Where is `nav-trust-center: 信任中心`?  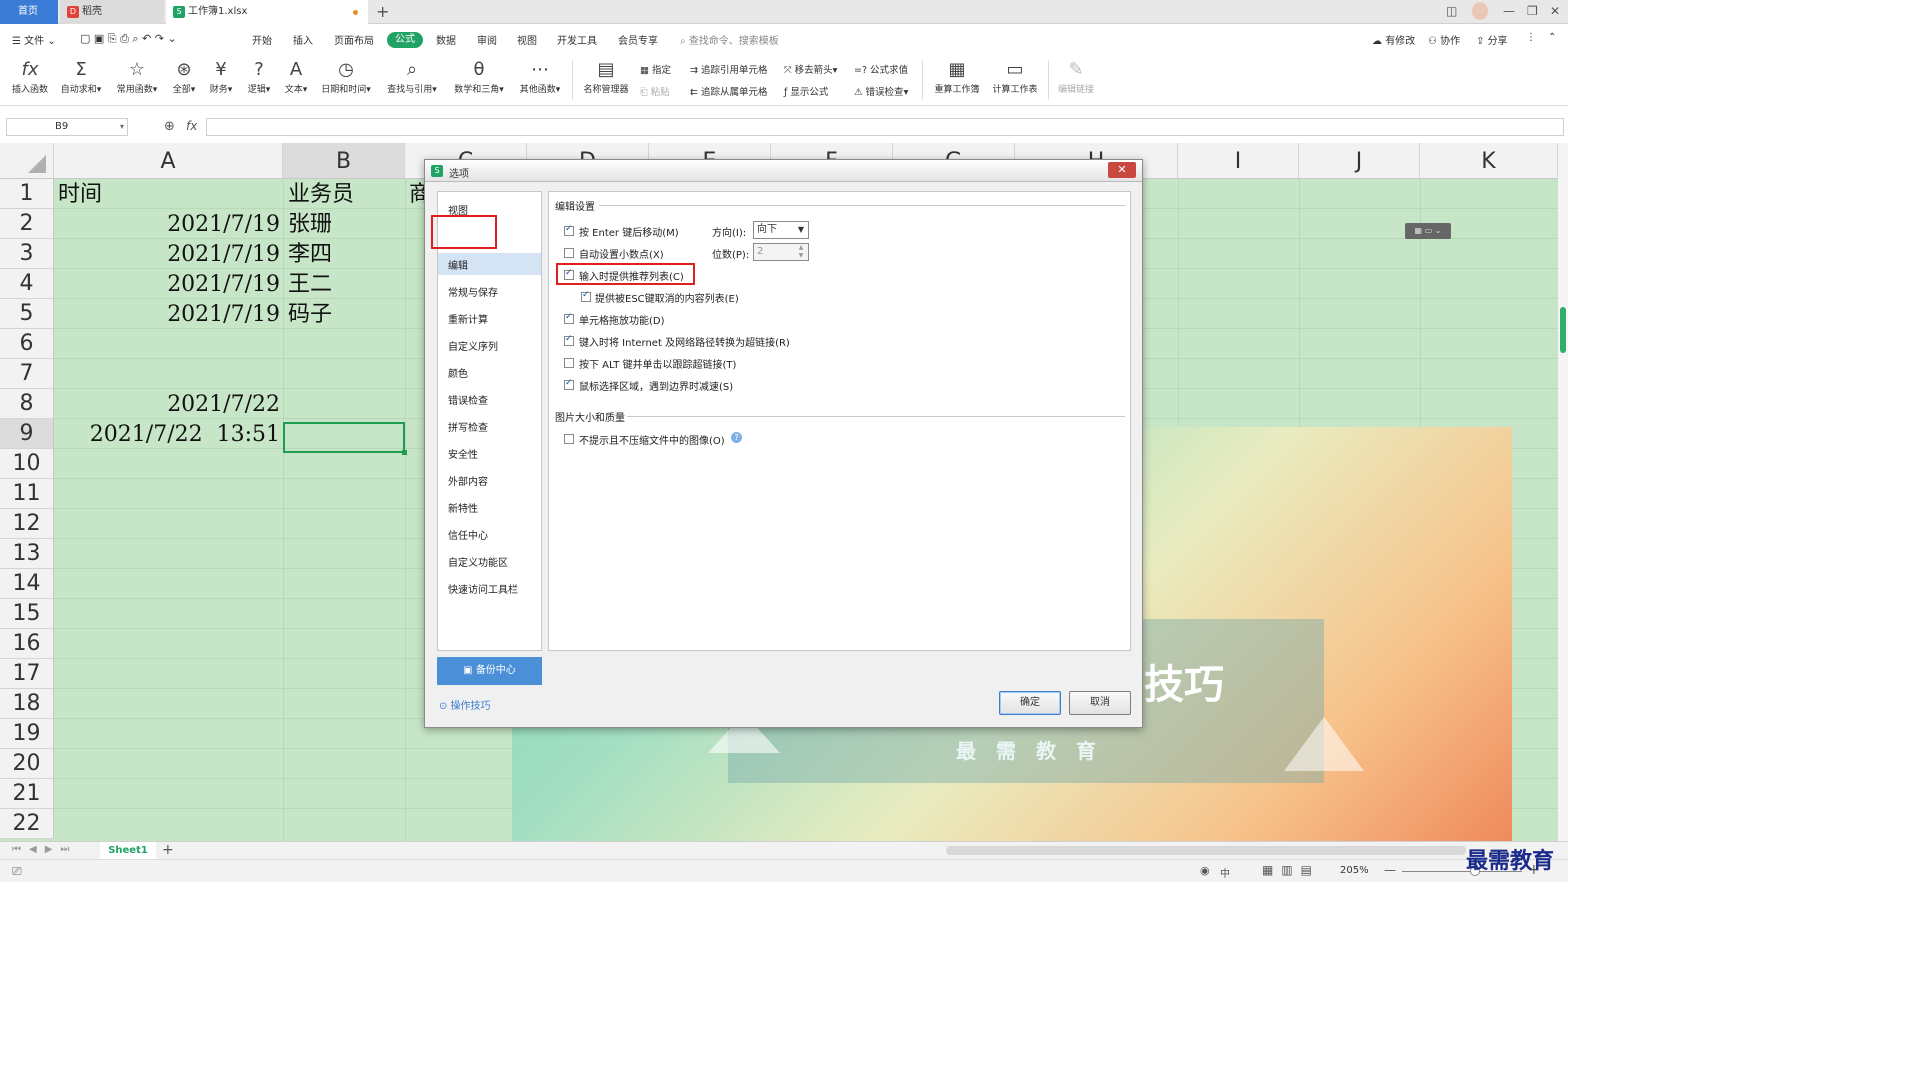 nav-trust-center: 信任中心 is located at coordinates (468, 534).